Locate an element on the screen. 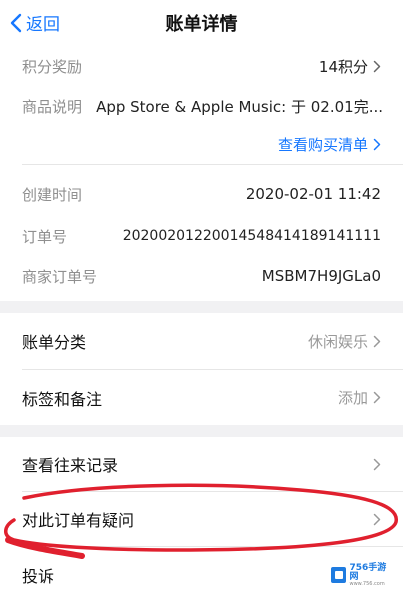 This screenshot has width=403, height=602. order-number-row: 订单号 20200201220014548414189141111 is located at coordinates (201, 236).